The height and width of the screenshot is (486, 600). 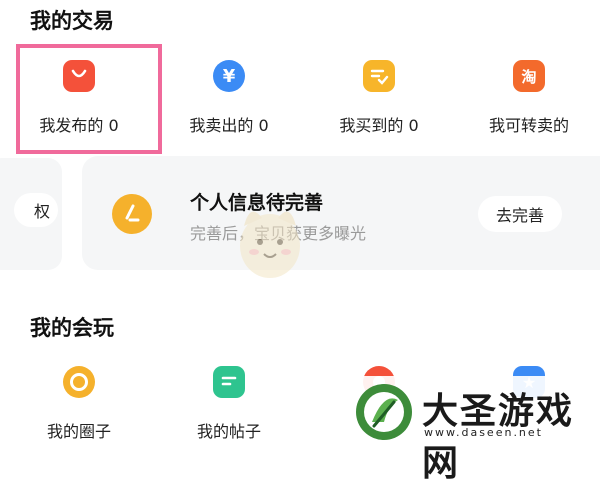 I want to click on grid-item-label: 我买到的 0, so click(x=379, y=125).